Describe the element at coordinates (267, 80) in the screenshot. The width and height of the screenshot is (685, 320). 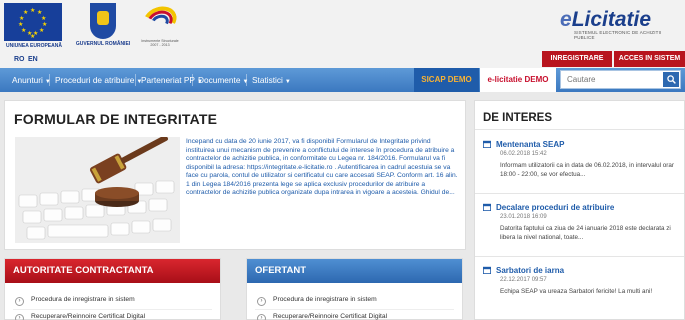
I see `nav-label: Statistici` at that location.